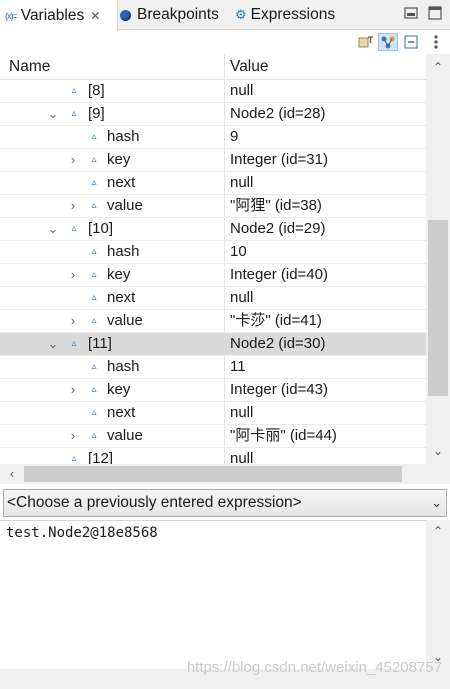  I want to click on variable-name-cell: ⌄ ▵ [10], so click(112, 229).